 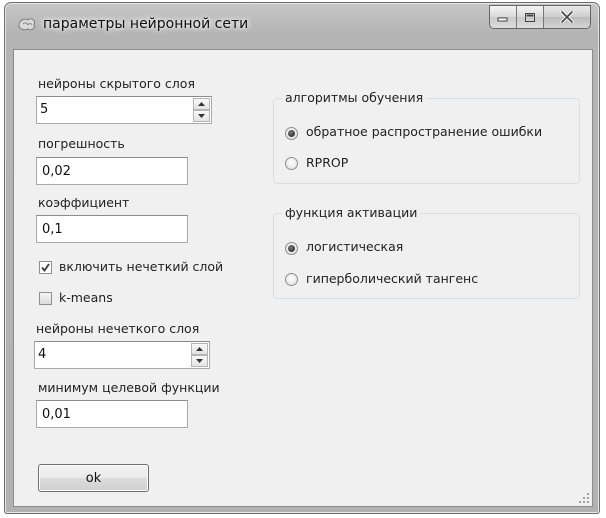 What do you see at coordinates (81, 143) in the screenshot?
I see `error-label: погрешность` at bounding box center [81, 143].